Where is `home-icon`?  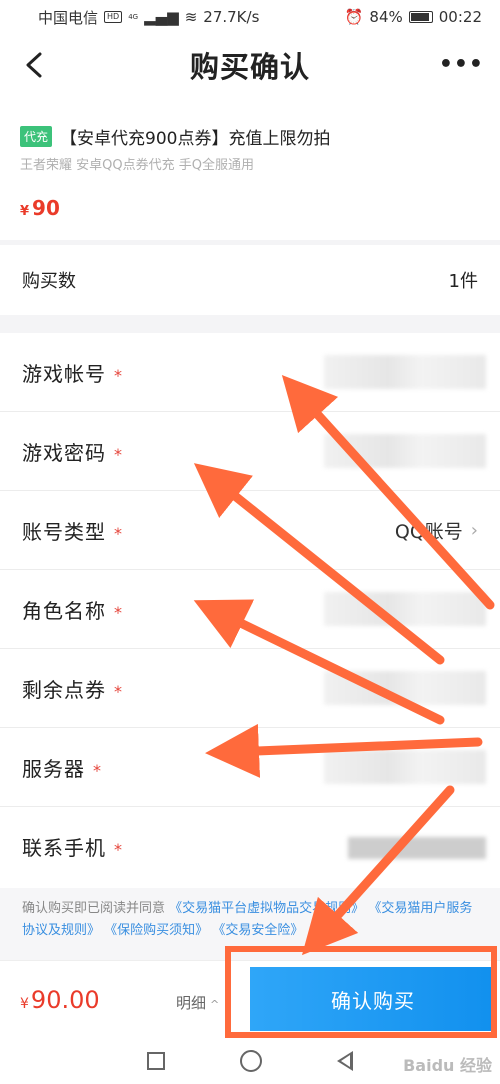 home-icon is located at coordinates (250, 1061).